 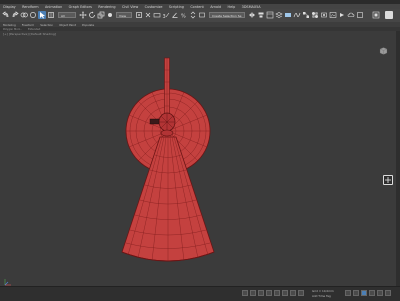 I want to click on go-to-end-button, so click(x=301, y=293).